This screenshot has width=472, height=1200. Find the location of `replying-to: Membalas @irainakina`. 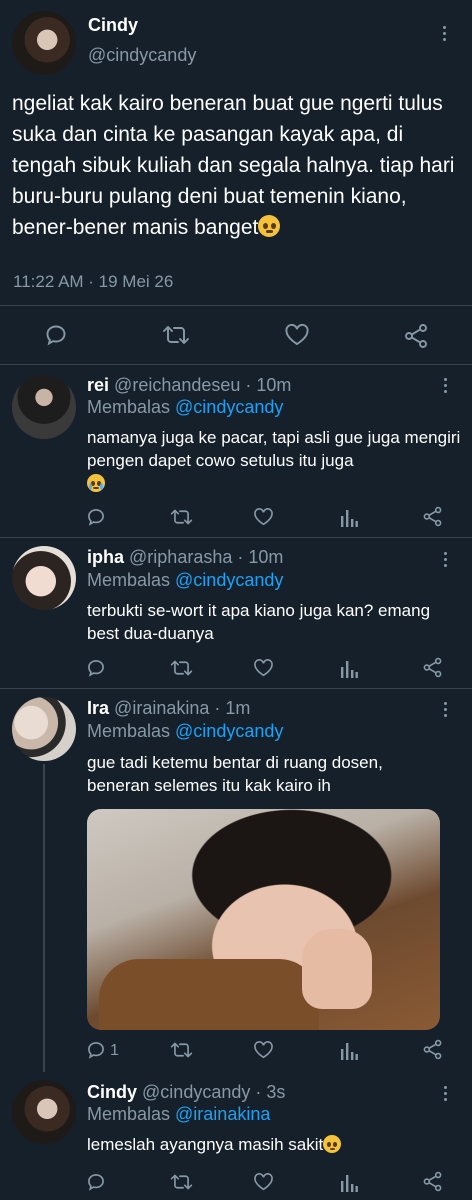

replying-to: Membalas @irainakina is located at coordinates (179, 1114).